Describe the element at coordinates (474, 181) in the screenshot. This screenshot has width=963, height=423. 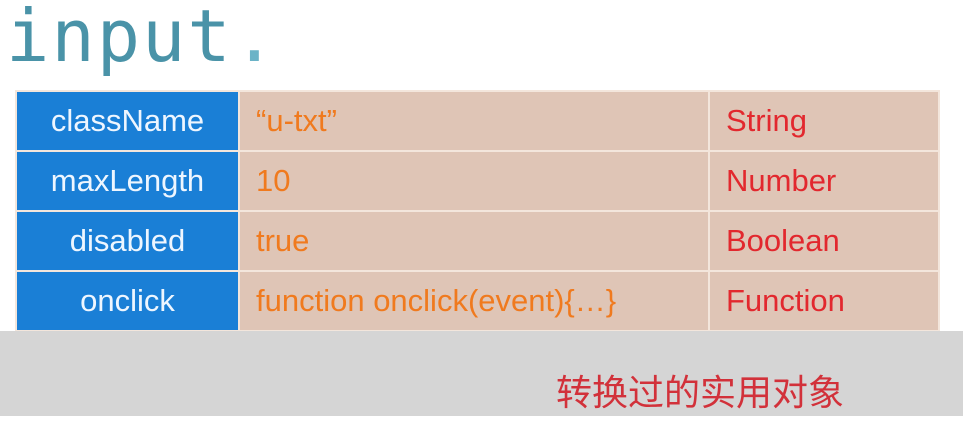
I see `property-value: 10` at that location.